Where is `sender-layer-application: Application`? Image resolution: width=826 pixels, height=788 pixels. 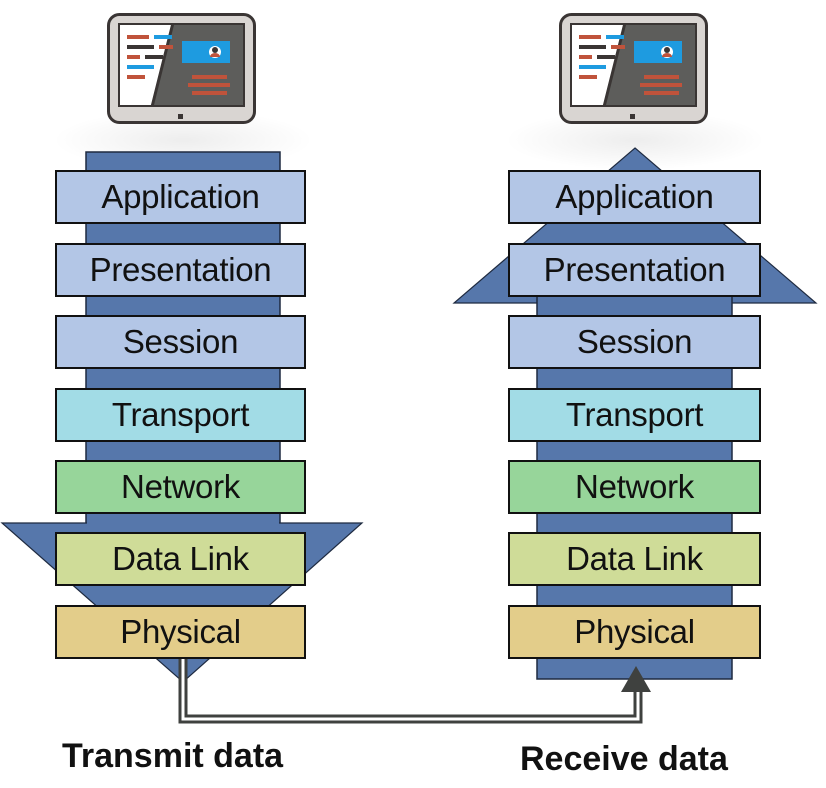
sender-layer-application: Application is located at coordinates (180, 197).